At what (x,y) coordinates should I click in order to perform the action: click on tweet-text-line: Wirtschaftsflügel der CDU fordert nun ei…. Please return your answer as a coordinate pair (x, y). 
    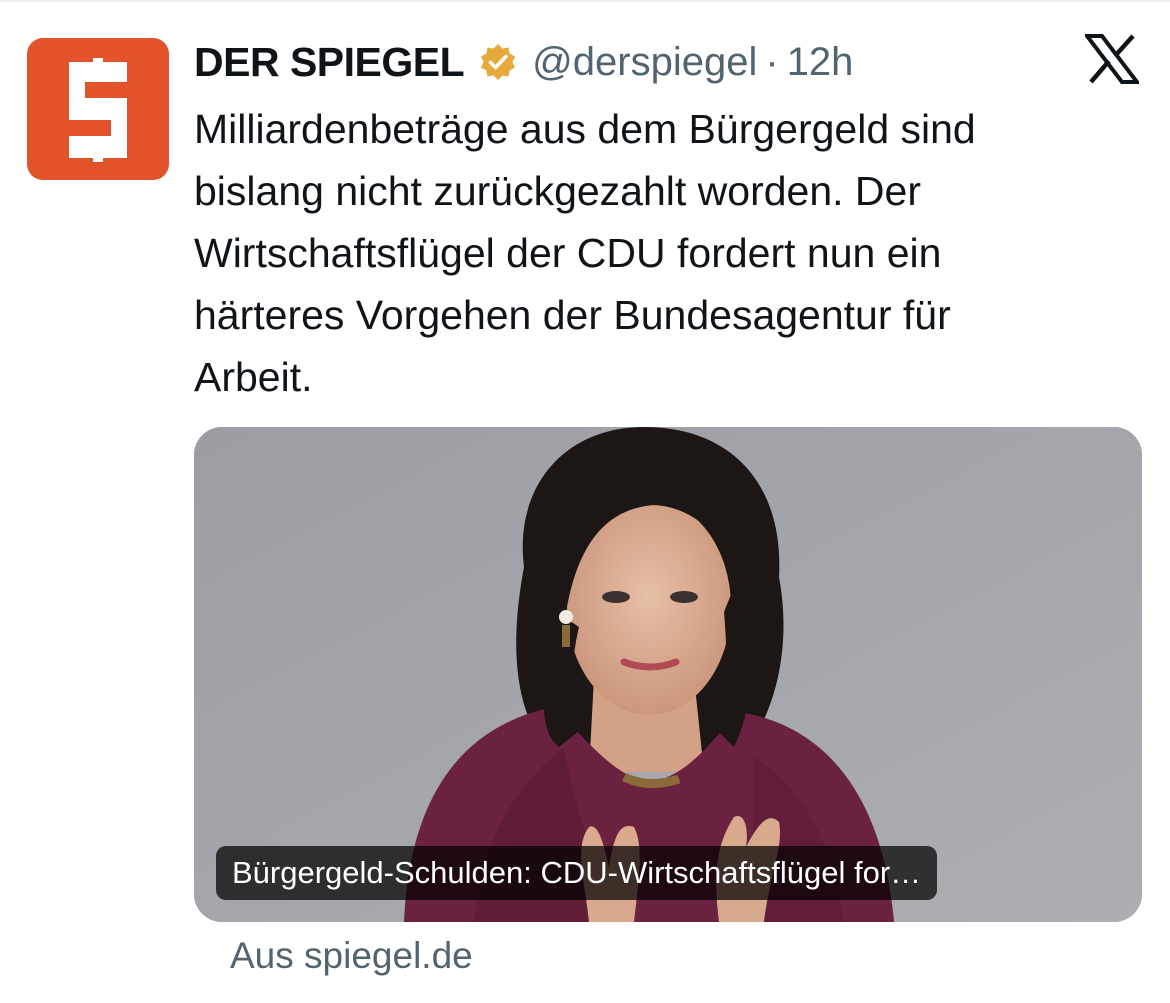
    Looking at the image, I should click on (568, 253).